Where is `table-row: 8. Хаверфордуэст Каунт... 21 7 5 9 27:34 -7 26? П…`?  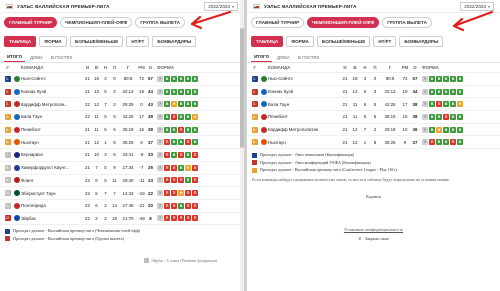 table-row: 8. Хаверфордуэст Каунт... 21 7 5 9 27:34 -7 26? П… is located at coordinates (122, 168).